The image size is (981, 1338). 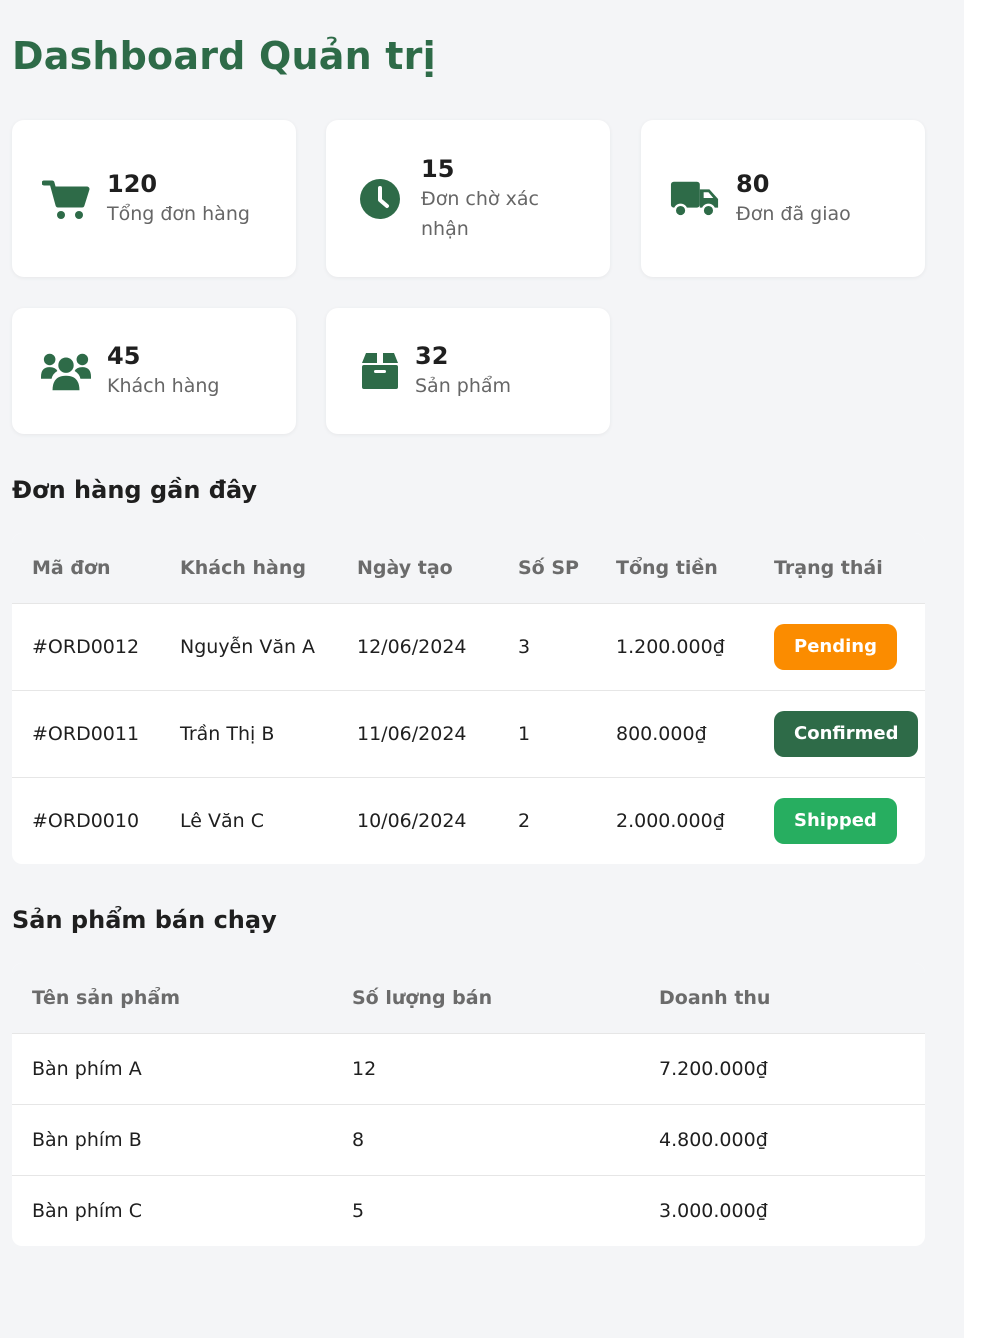 I want to click on column-header: Ngày tạo, so click(x=417, y=568).